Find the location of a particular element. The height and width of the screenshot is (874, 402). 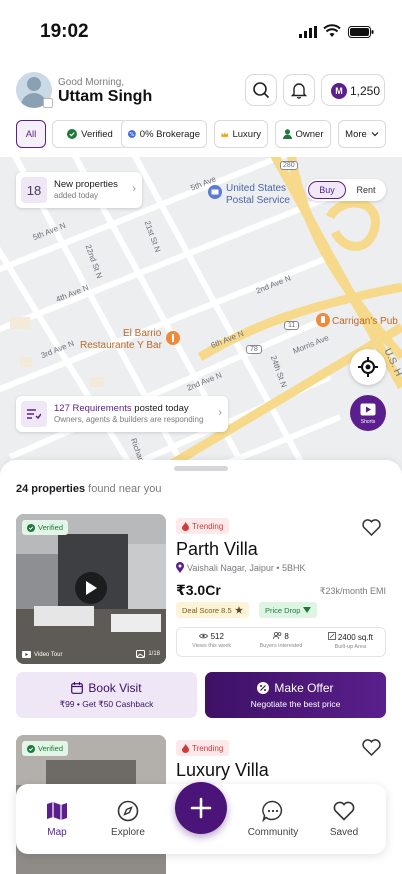

new-properties-count: 18 is located at coordinates (34, 190).